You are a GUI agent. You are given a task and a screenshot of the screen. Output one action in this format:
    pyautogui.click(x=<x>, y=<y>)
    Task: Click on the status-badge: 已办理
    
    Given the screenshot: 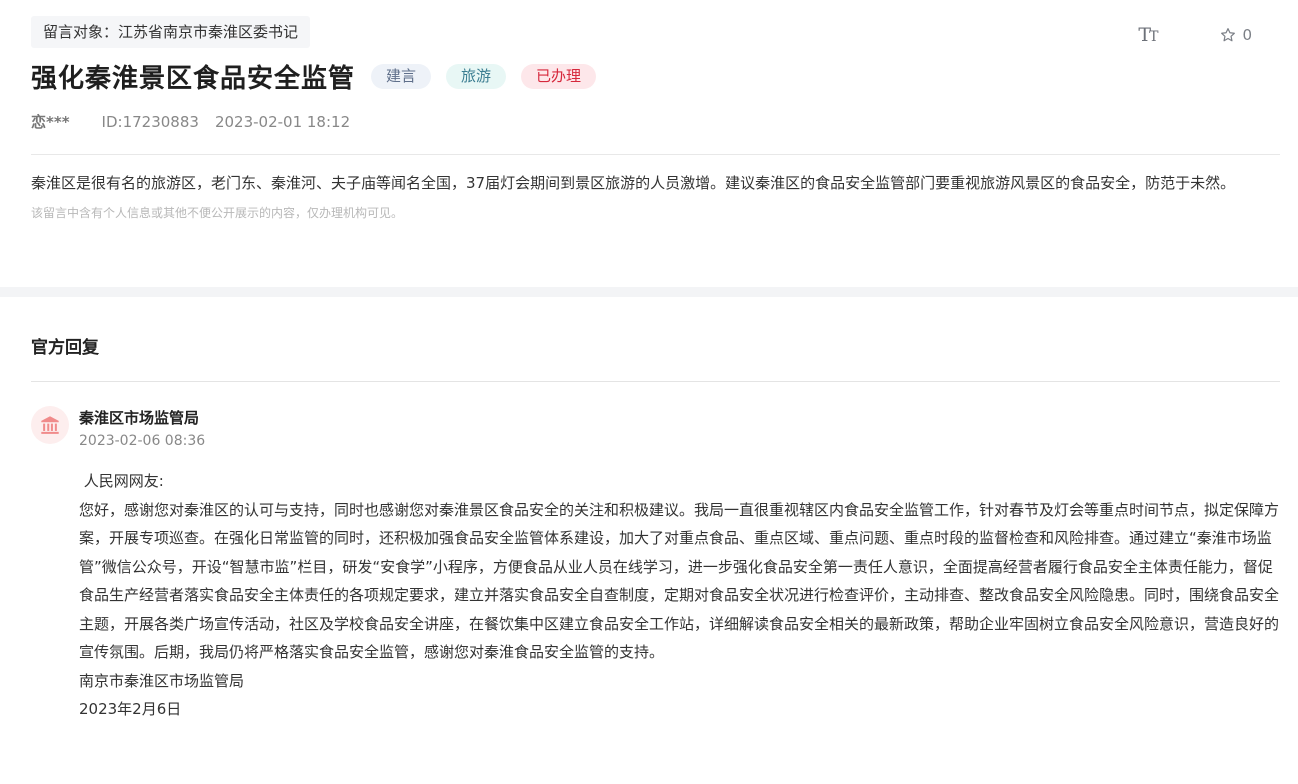 What is the action you would take?
    pyautogui.click(x=559, y=76)
    